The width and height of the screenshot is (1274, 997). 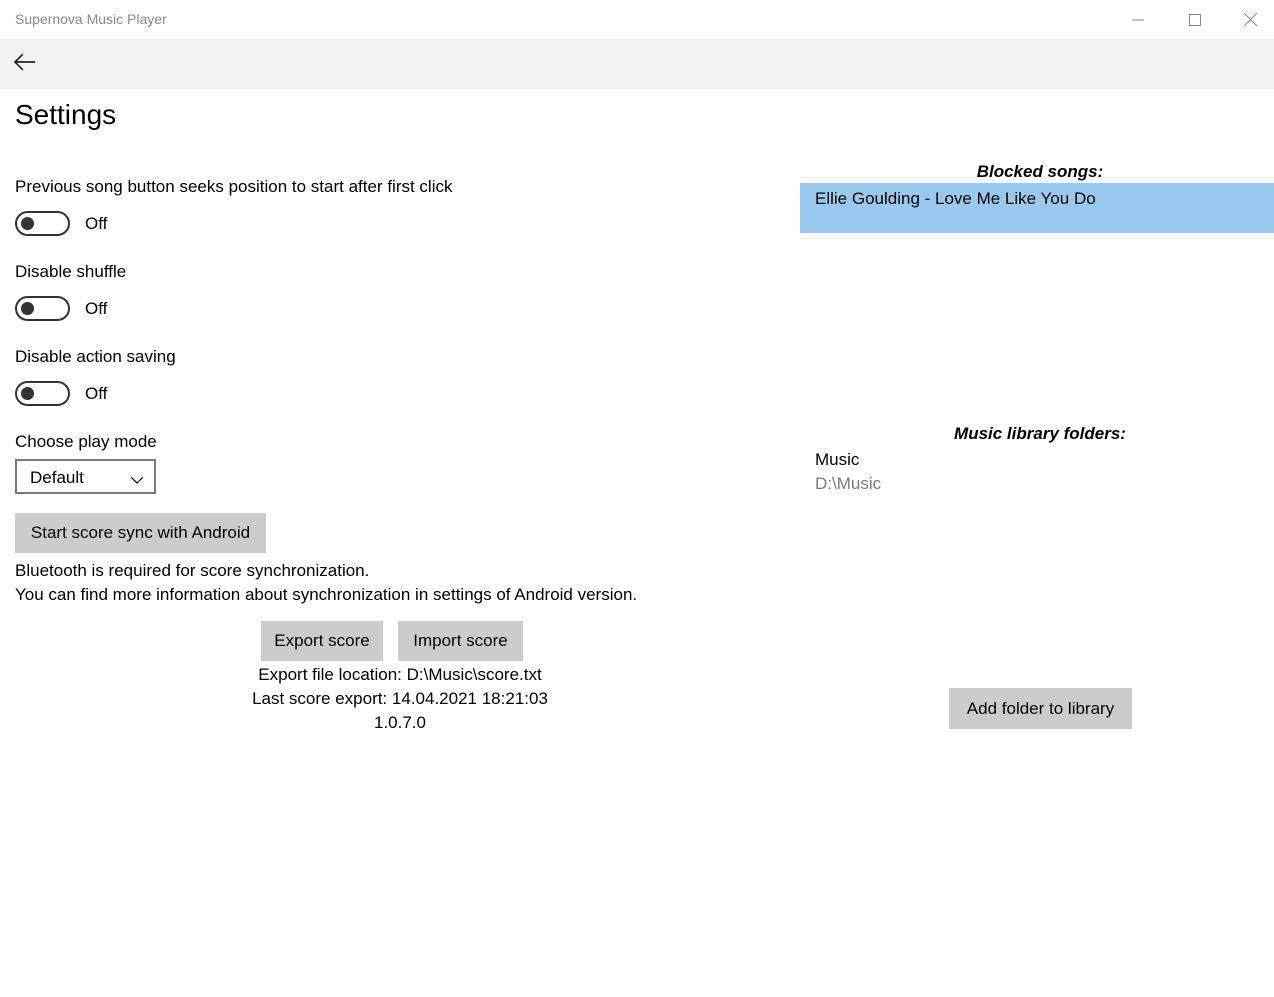 I want to click on blocked-song-item: Ellie Goulding - Love Me Like You Do, so click(x=1037, y=208).